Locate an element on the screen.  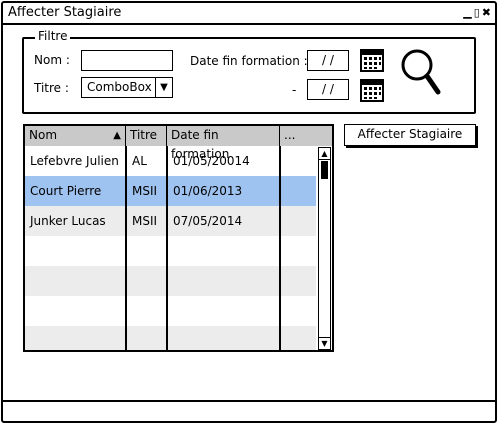
chevron-down-icon: ▼ is located at coordinates (163, 87).